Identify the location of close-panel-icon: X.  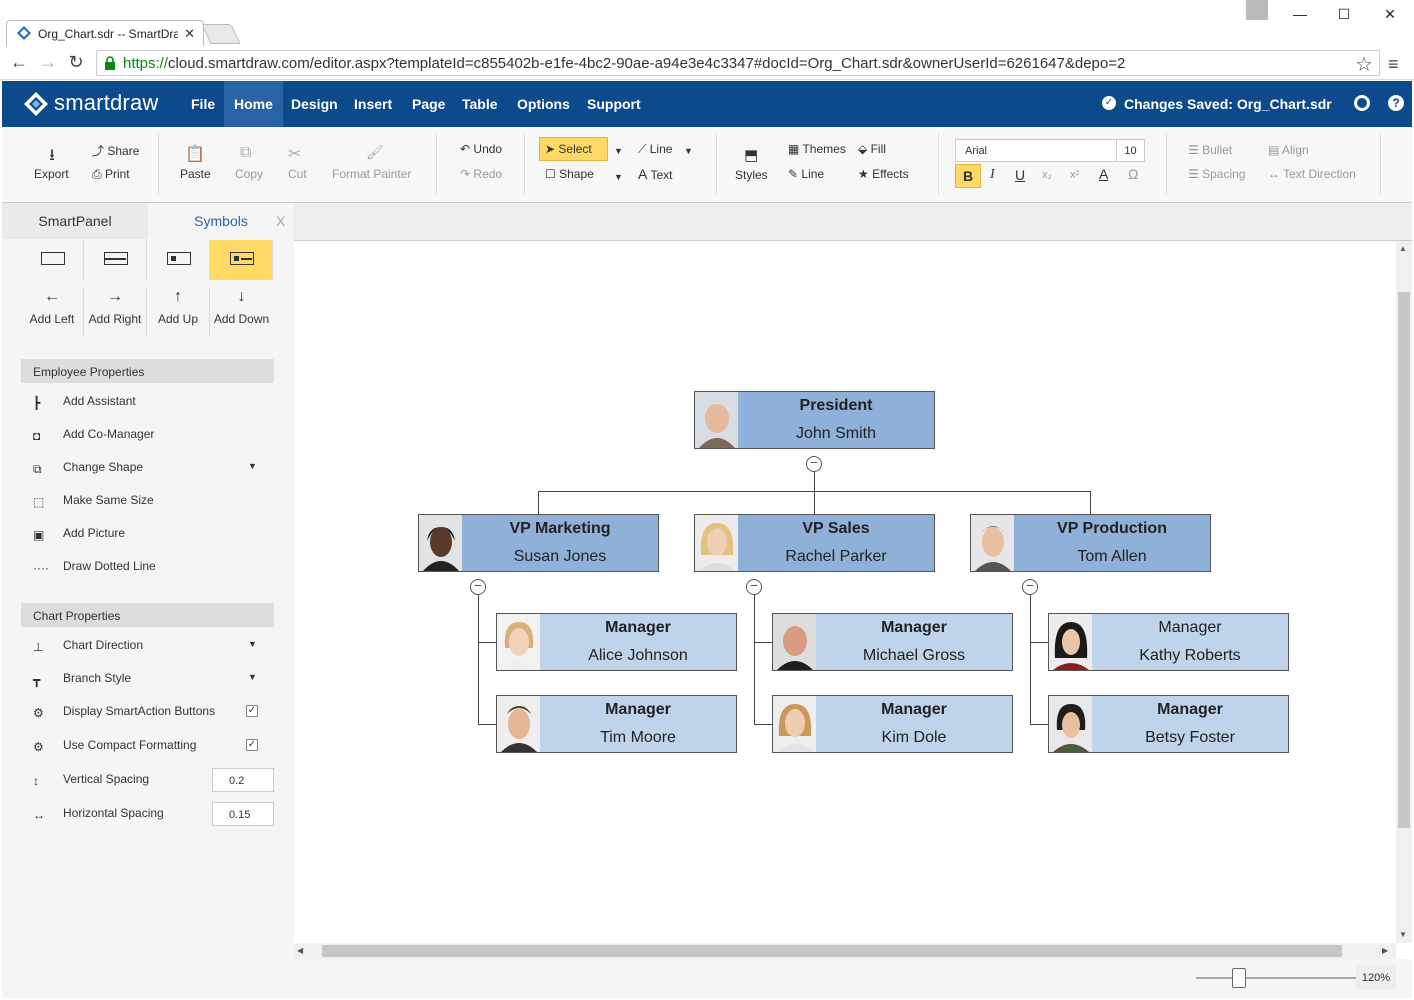
(280, 221).